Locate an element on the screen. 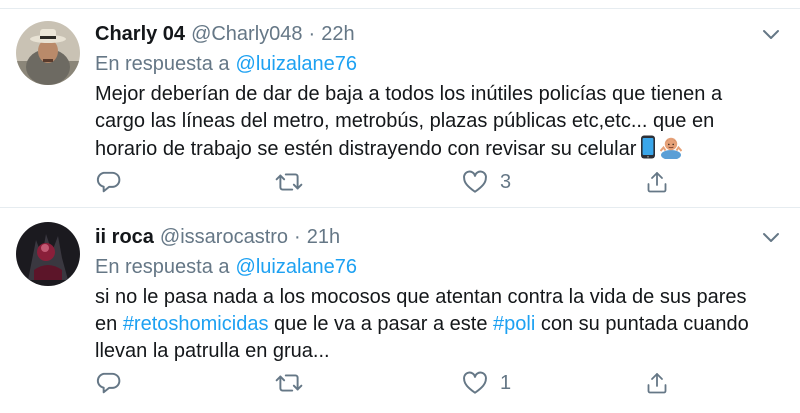  tweet-text-span: que le va a pasar a este is located at coordinates (381, 324).